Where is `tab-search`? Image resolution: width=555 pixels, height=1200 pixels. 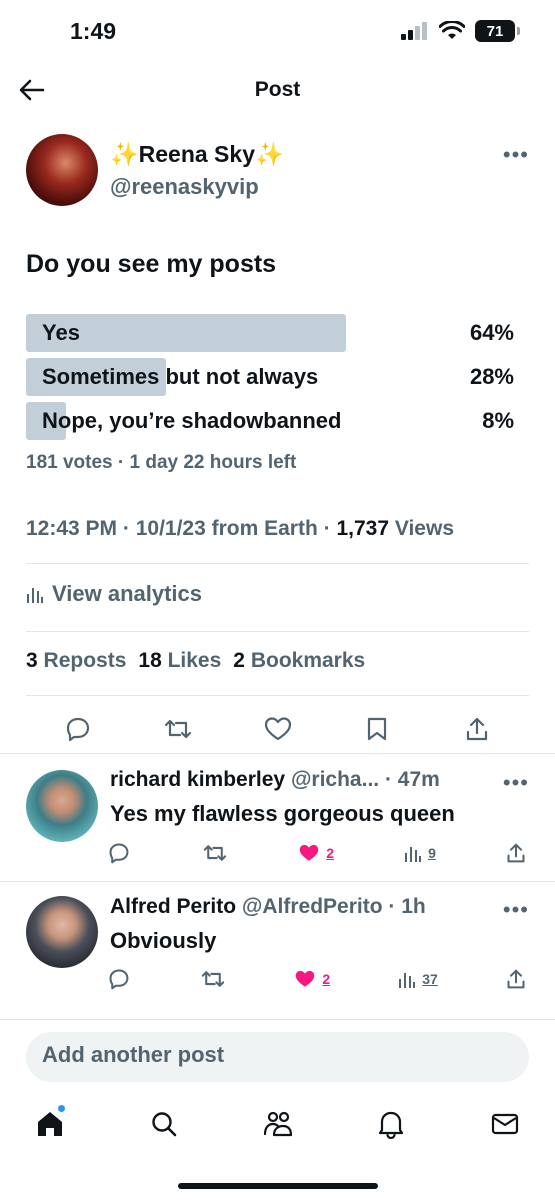
tab-search is located at coordinates (164, 1124).